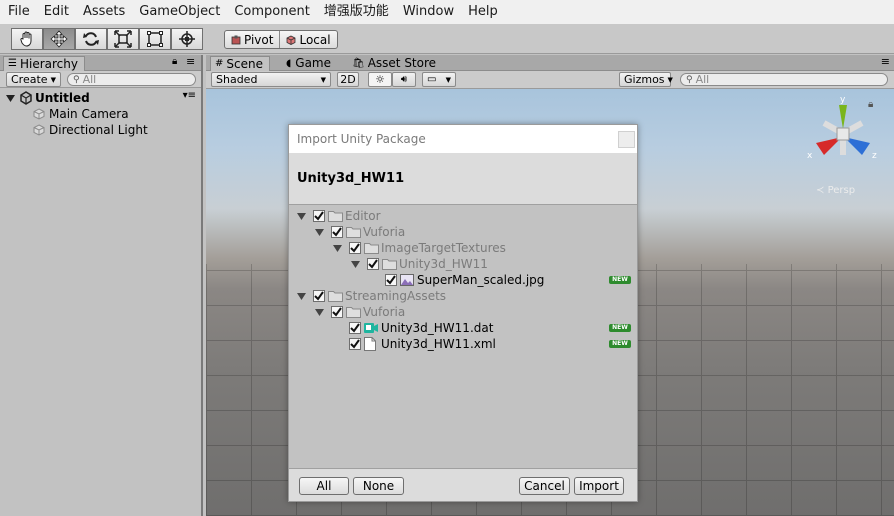 This screenshot has width=894, height=516. I want to click on cancel-button: Cancel, so click(544, 486).